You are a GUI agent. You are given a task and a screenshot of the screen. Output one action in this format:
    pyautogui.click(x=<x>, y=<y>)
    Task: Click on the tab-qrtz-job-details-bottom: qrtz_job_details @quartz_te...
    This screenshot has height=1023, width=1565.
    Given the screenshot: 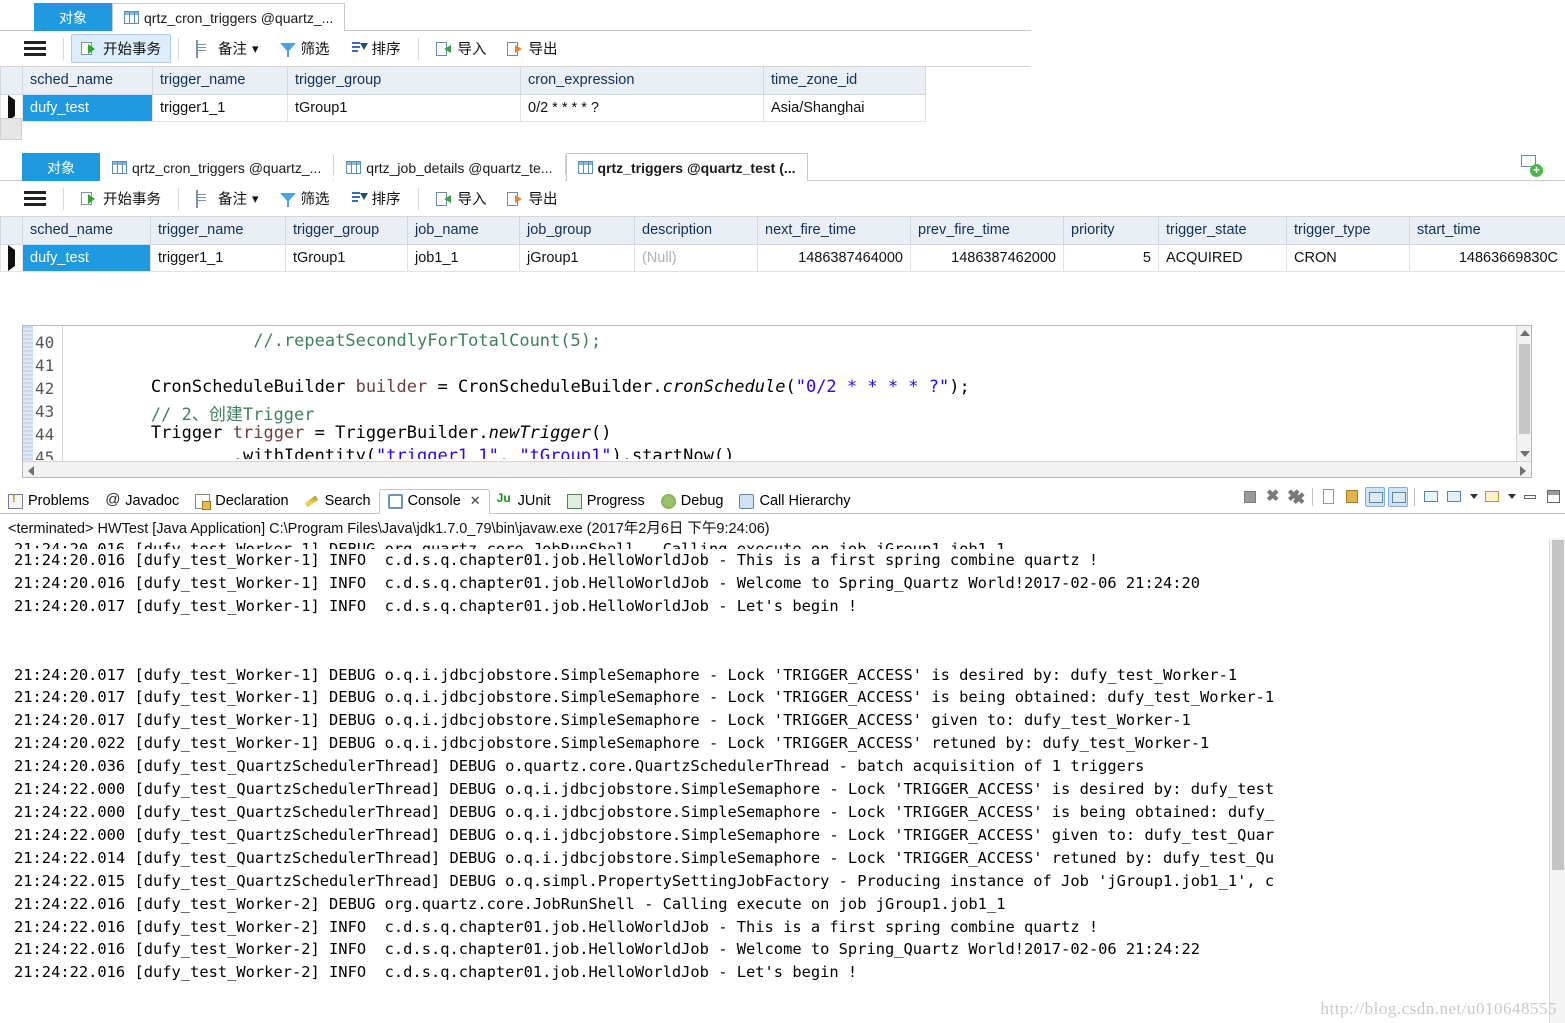 What is the action you would take?
    pyautogui.click(x=449, y=167)
    